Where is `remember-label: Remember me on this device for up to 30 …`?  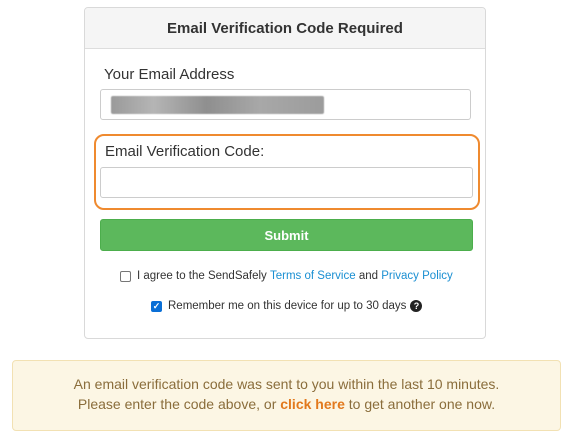 remember-label: Remember me on this device for up to 30 … is located at coordinates (287, 306).